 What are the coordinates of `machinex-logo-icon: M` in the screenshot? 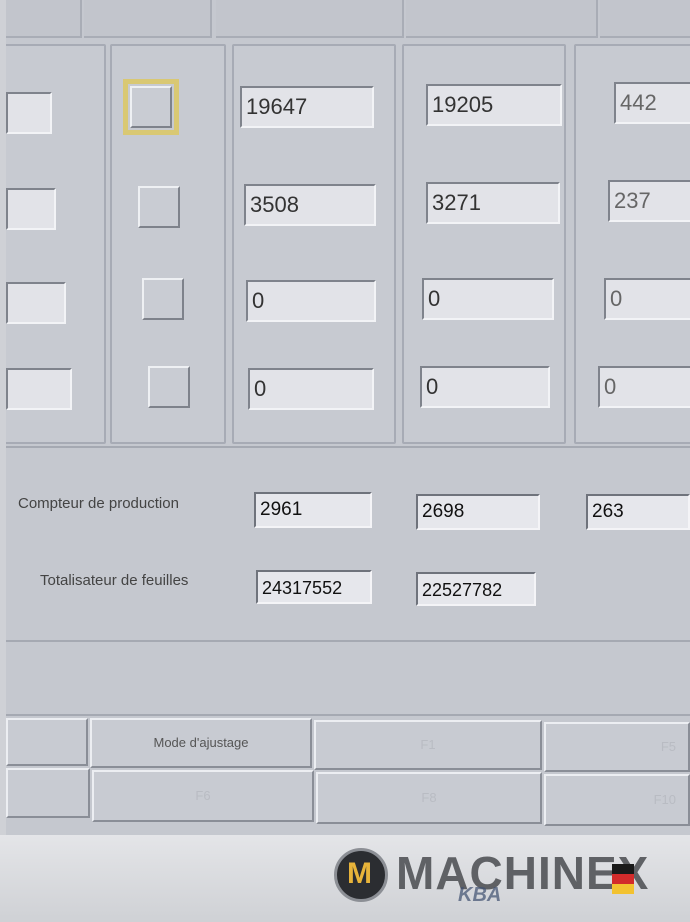 It's located at (361, 875).